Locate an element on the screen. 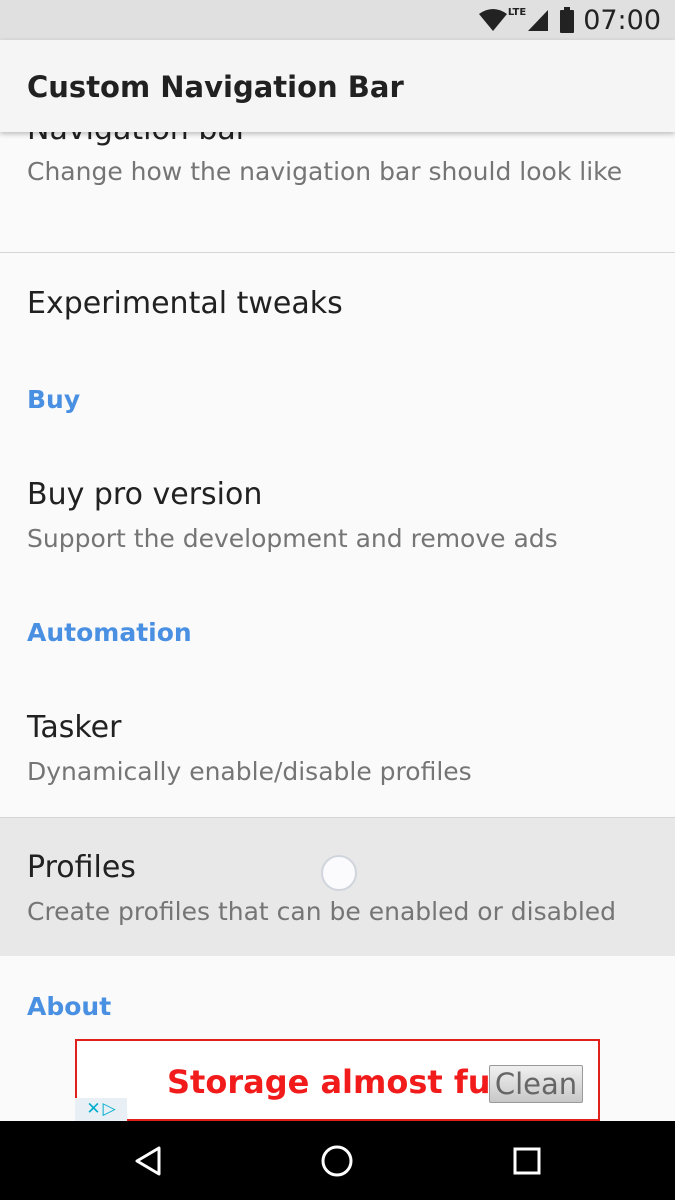  pref-title: Profiles is located at coordinates (81, 867).